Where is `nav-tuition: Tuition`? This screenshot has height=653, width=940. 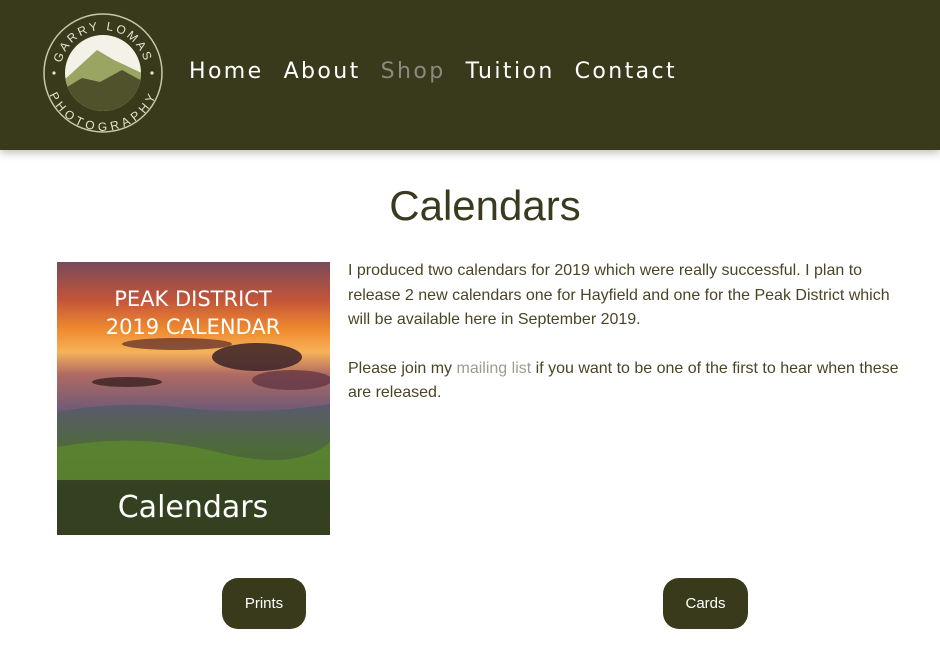
nav-tuition: Tuition is located at coordinates (510, 72).